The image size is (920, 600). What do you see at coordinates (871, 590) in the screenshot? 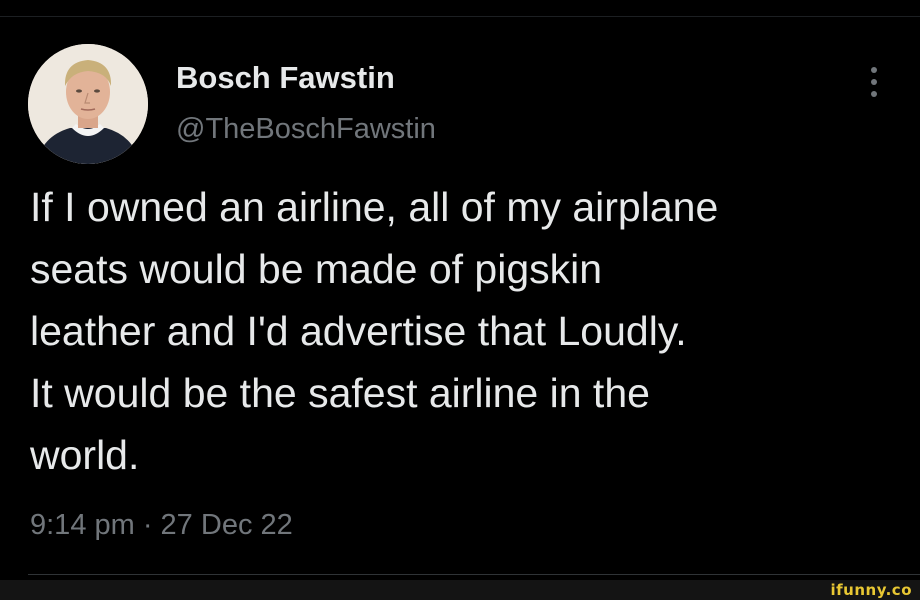
I see `ifunny-watermark: ifunny.co` at bounding box center [871, 590].